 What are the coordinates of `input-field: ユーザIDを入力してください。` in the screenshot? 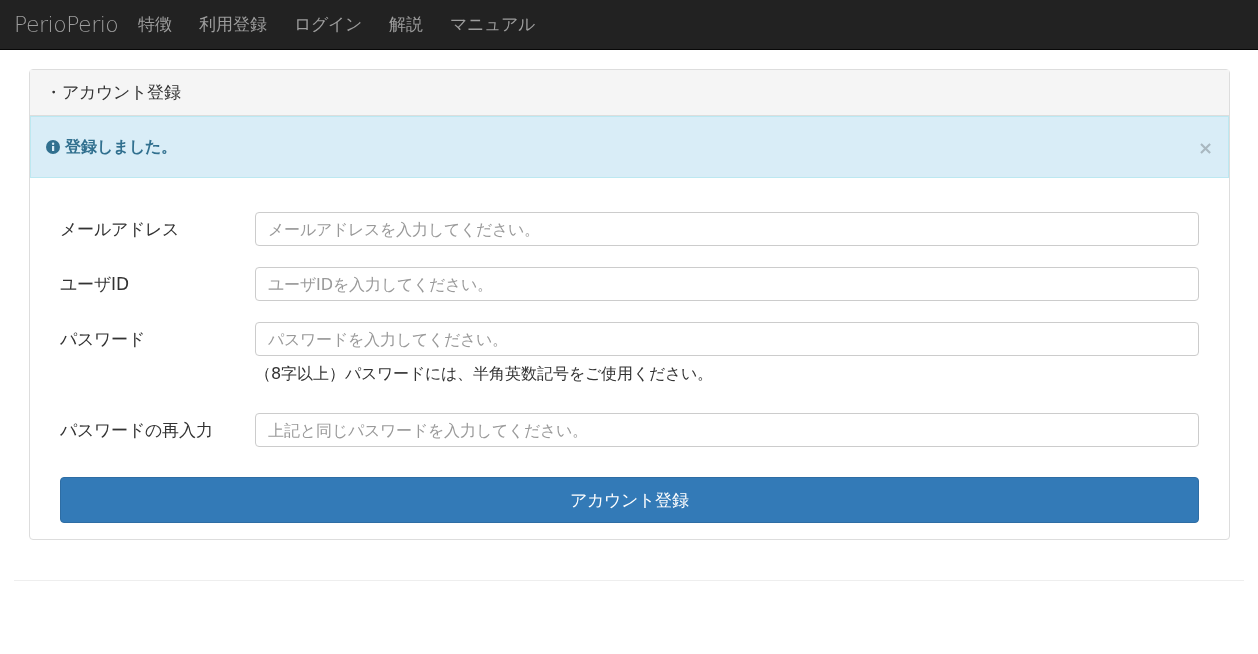 It's located at (727, 284).